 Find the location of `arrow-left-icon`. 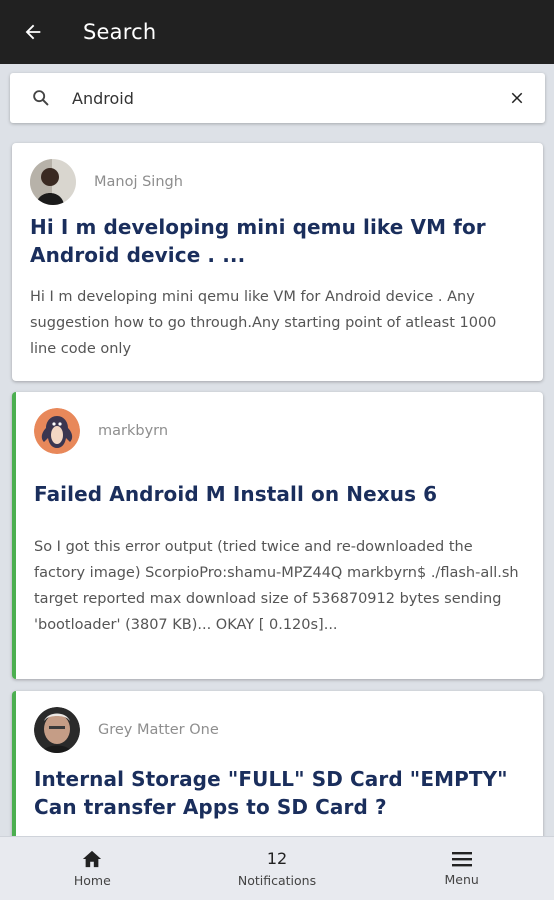

arrow-left-icon is located at coordinates (33, 32).